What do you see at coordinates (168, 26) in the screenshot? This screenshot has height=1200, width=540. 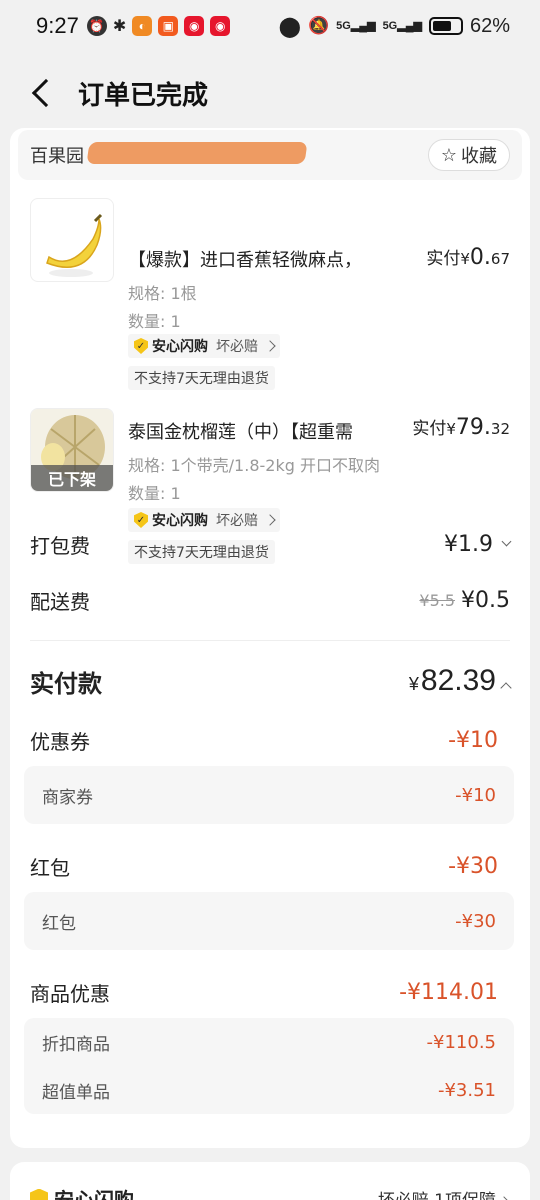 I see `app-icon-2: ▣` at bounding box center [168, 26].